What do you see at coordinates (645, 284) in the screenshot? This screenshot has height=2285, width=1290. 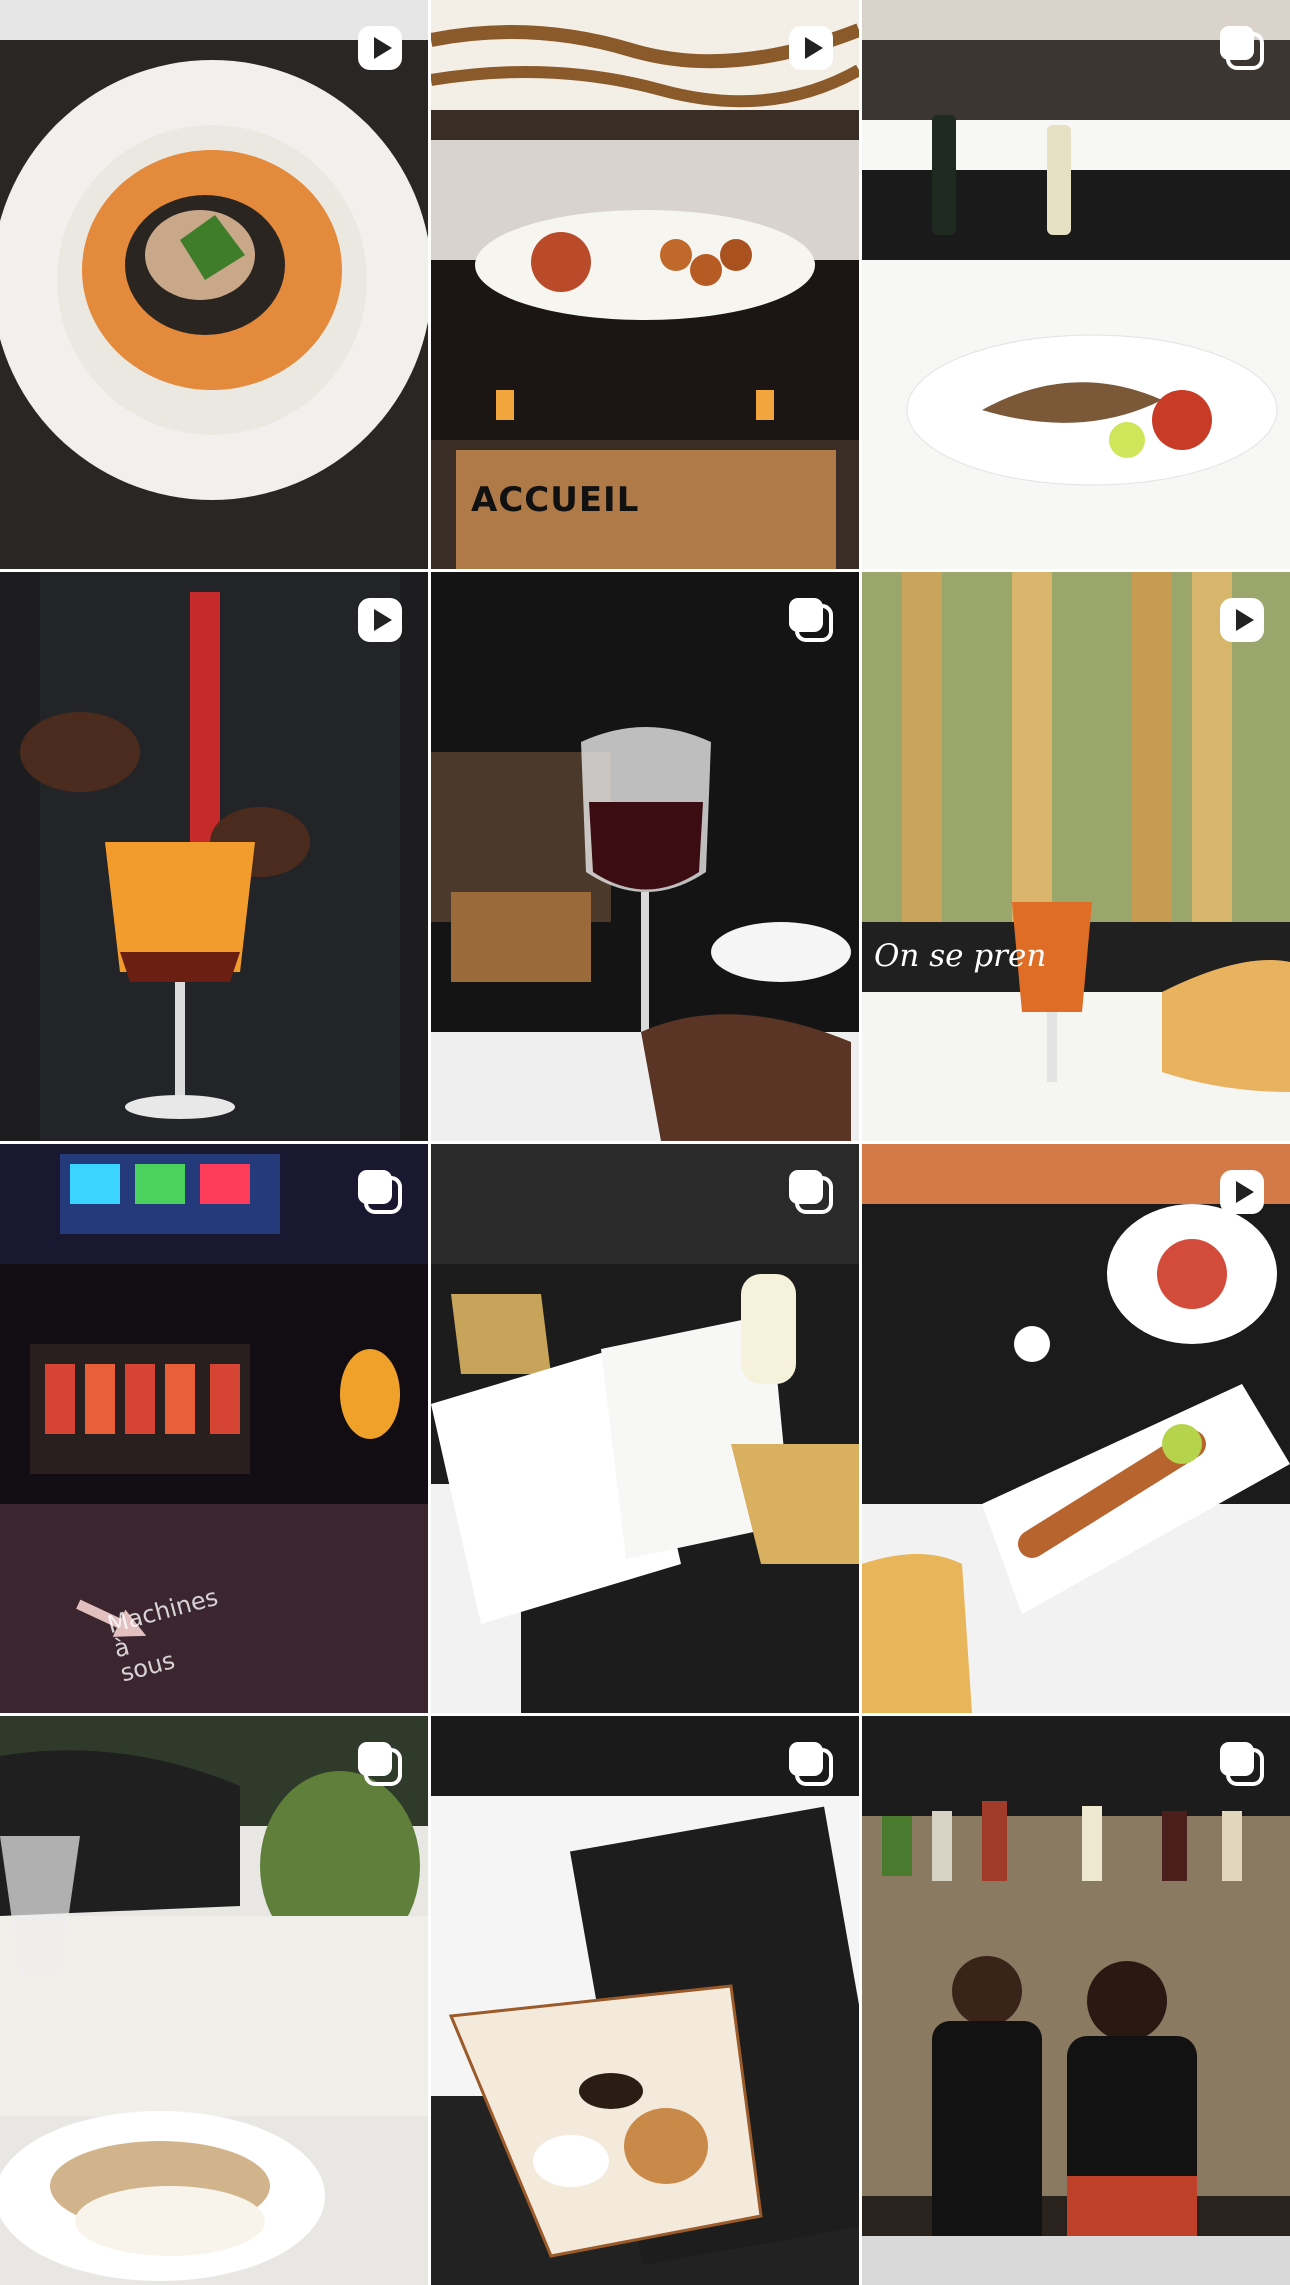 I see `post-tile-2: ACCUEIL` at bounding box center [645, 284].